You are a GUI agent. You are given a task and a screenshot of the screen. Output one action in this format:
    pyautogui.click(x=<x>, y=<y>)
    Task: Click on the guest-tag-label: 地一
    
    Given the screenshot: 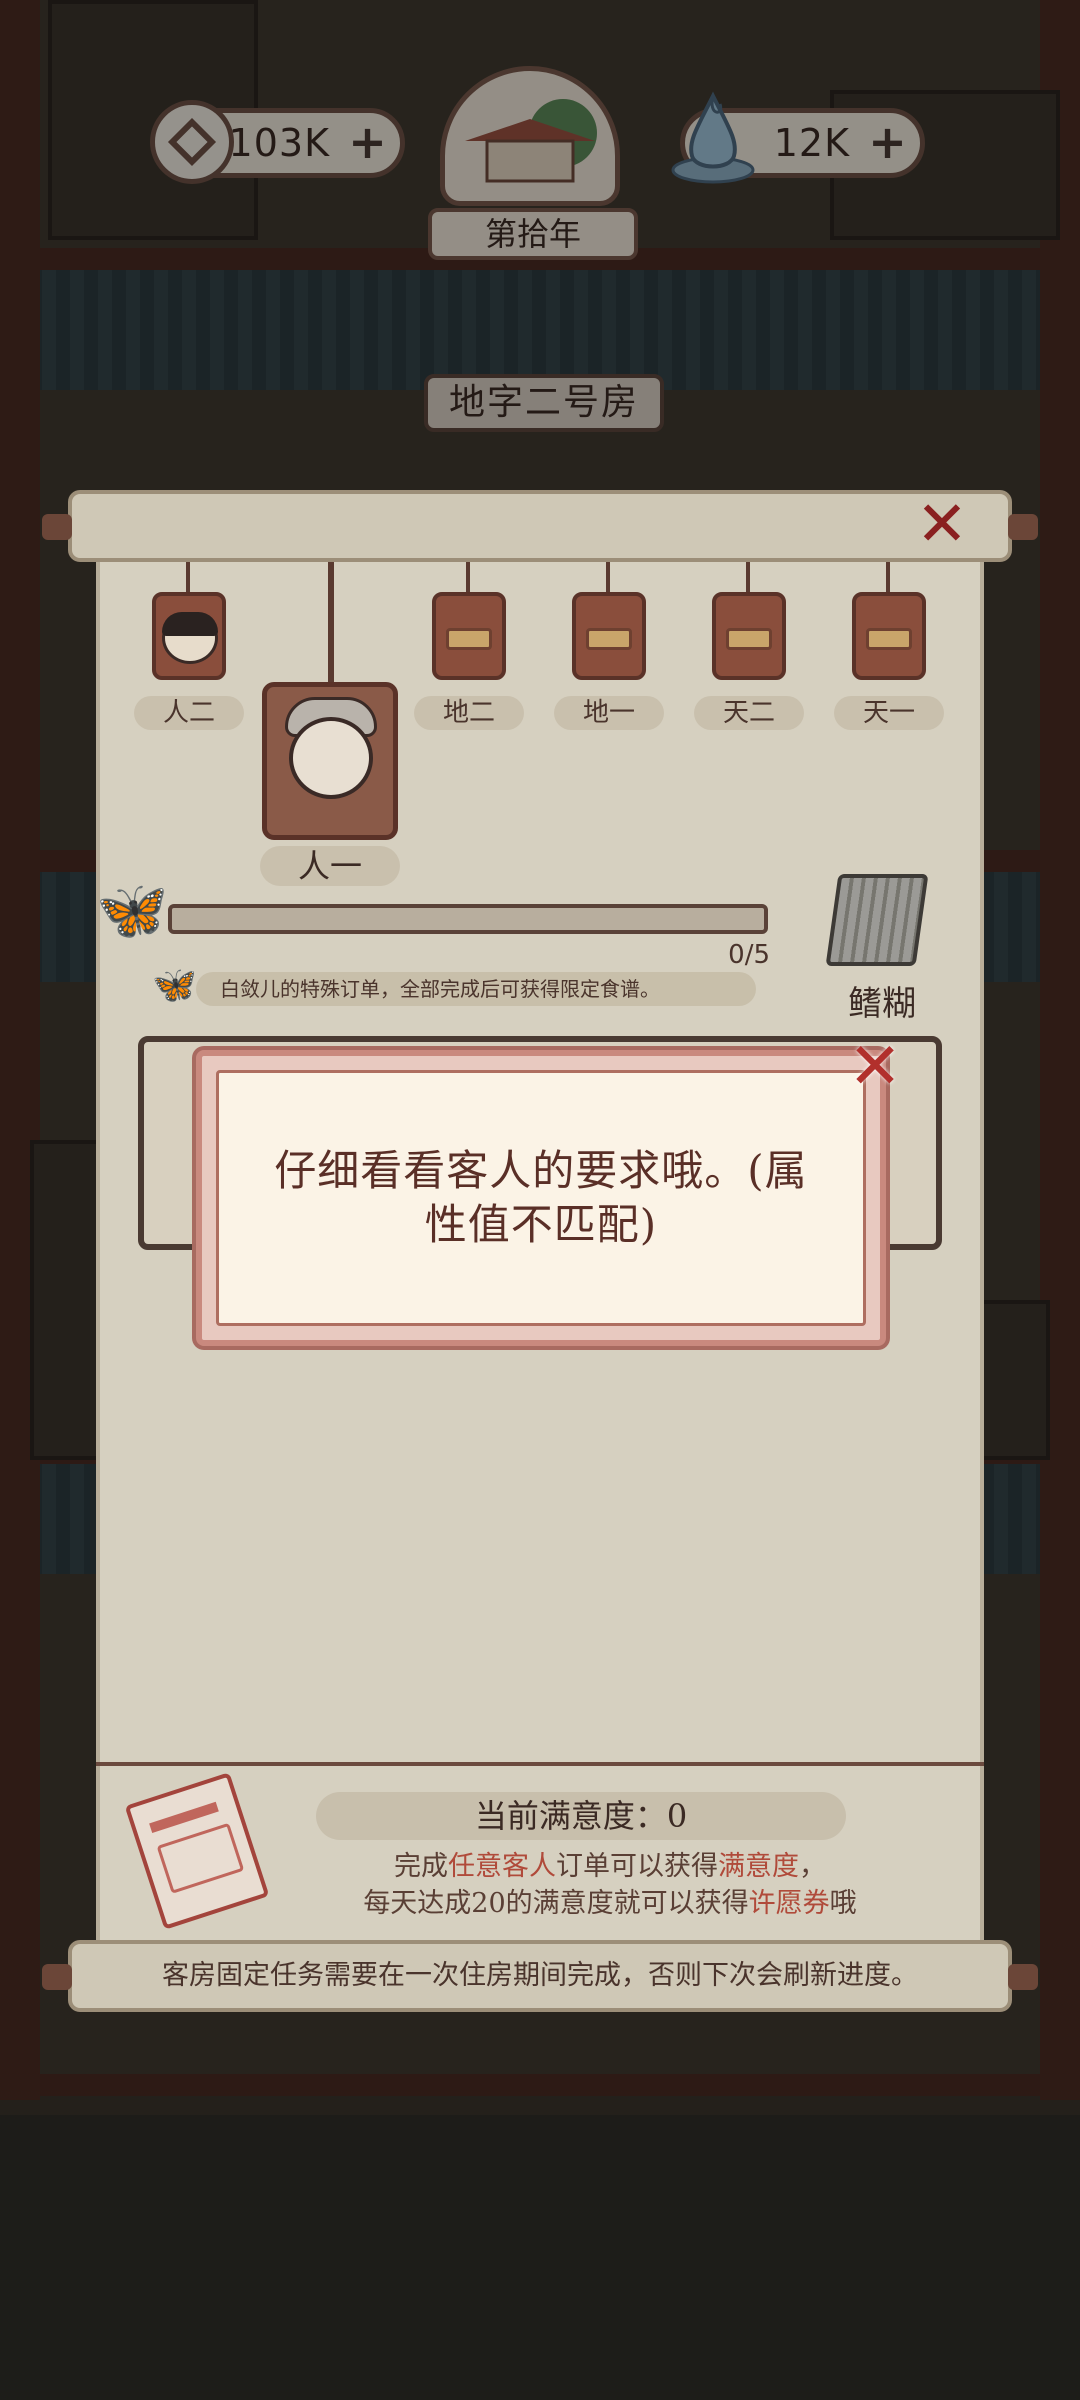 What is the action you would take?
    pyautogui.click(x=609, y=713)
    